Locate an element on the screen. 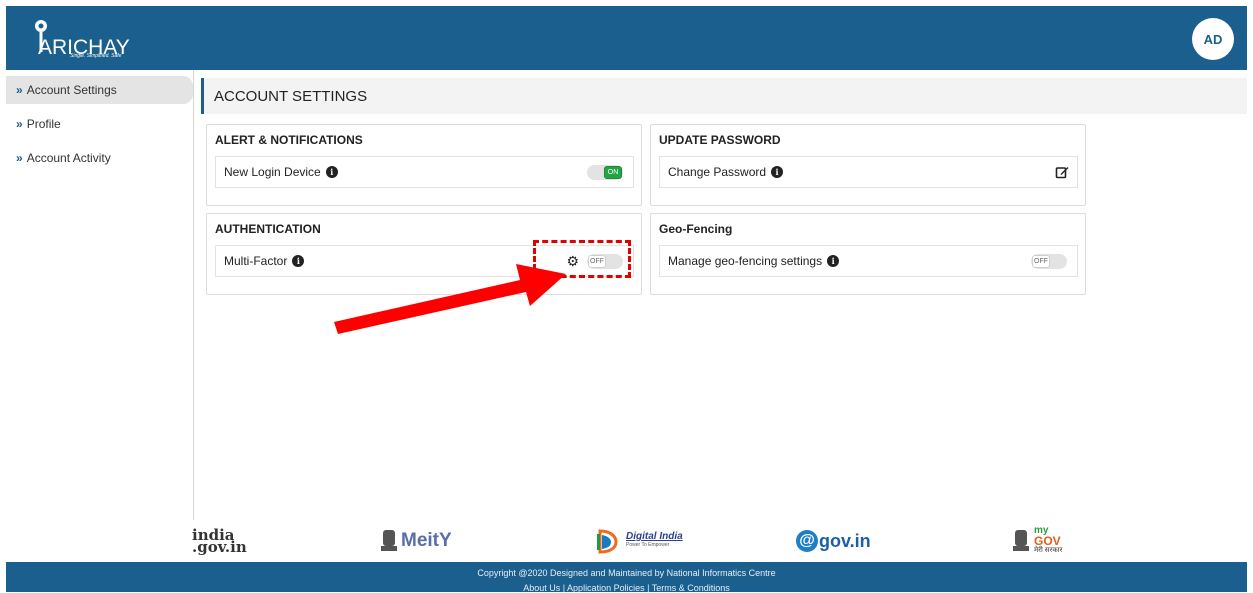  sidebar-item-label: Account Activity is located at coordinates (68, 158).